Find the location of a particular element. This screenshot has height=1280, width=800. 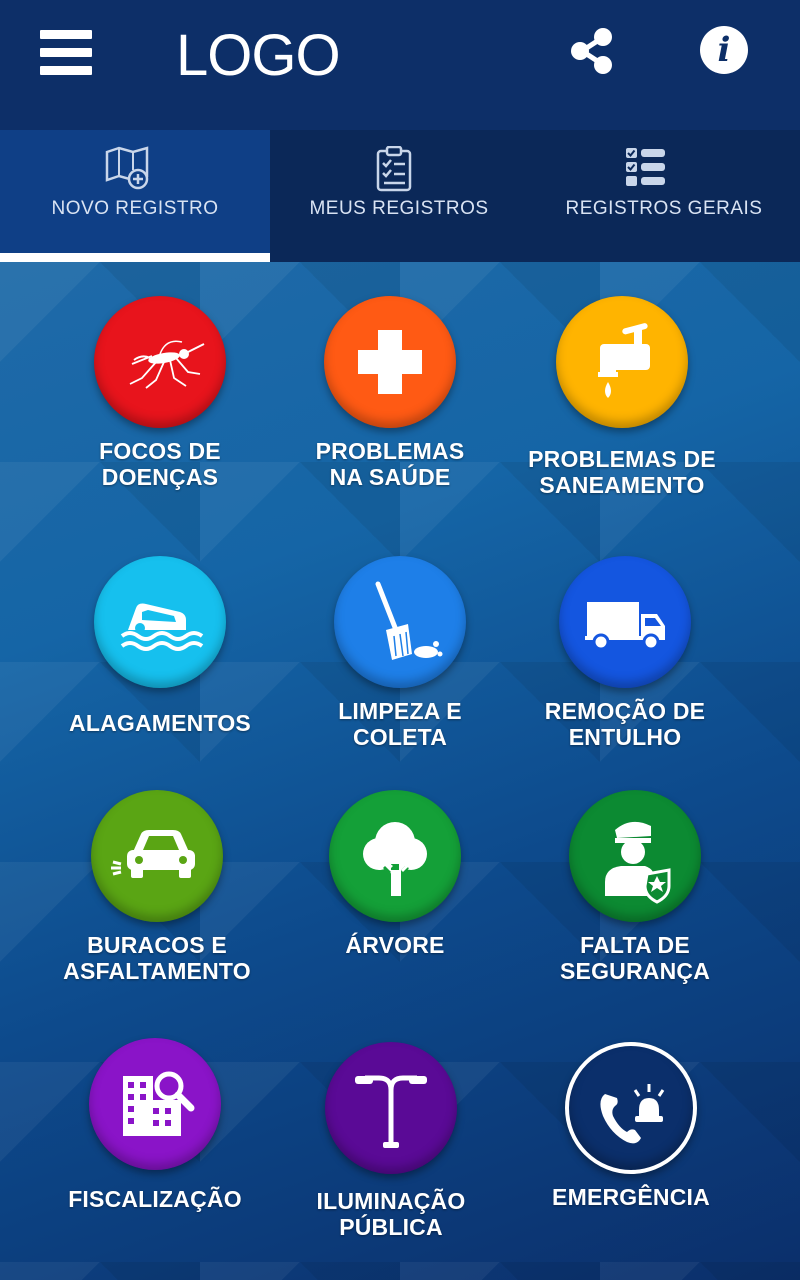

medical-cross-icon is located at coordinates (390, 362).